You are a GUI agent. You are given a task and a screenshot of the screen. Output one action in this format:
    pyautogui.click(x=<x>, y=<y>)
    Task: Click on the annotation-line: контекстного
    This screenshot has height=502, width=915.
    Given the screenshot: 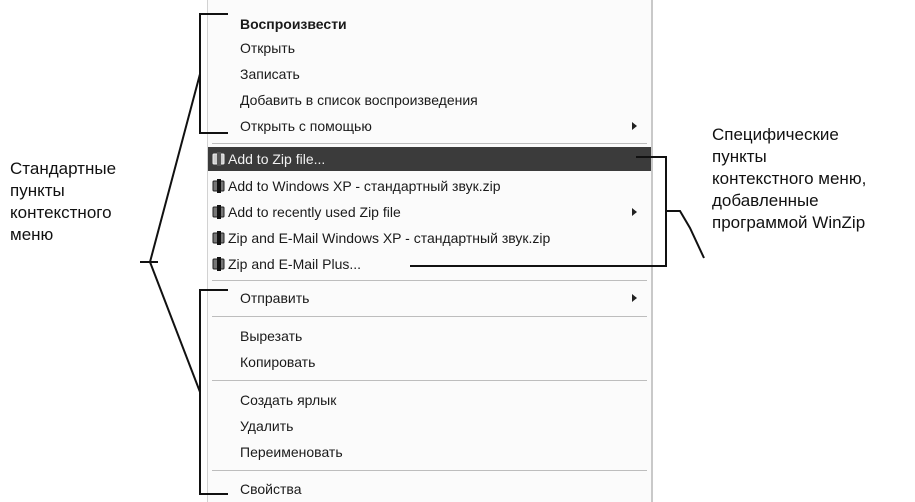 What is the action you would take?
    pyautogui.click(x=61, y=212)
    